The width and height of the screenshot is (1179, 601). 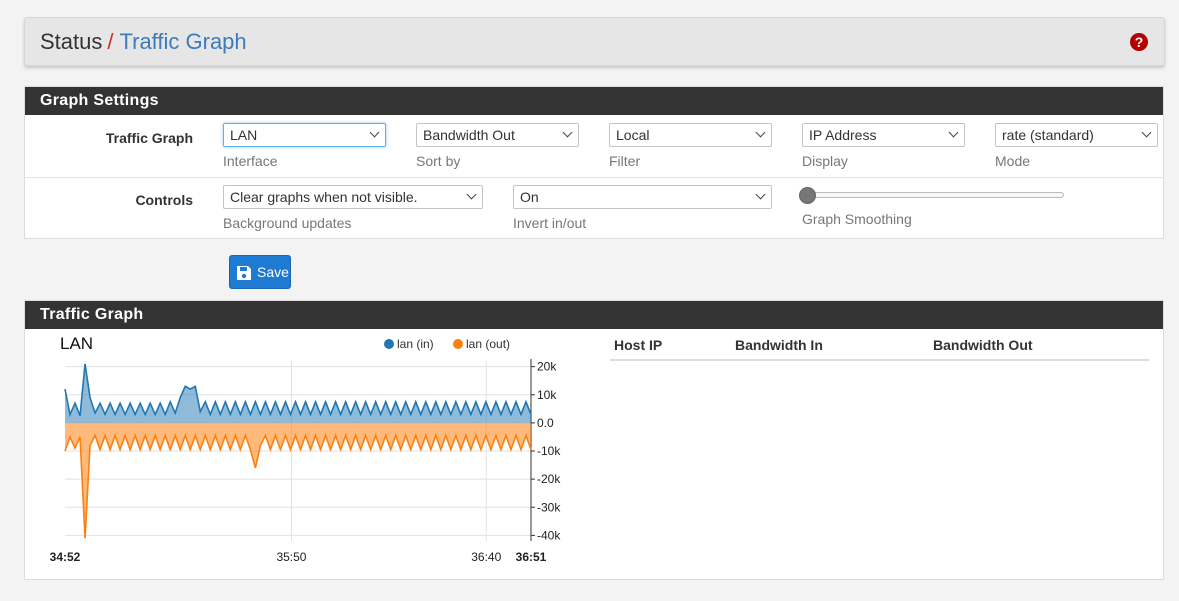 I want to click on breadcrumb-current-link: Traffic Graph, so click(x=183, y=41).